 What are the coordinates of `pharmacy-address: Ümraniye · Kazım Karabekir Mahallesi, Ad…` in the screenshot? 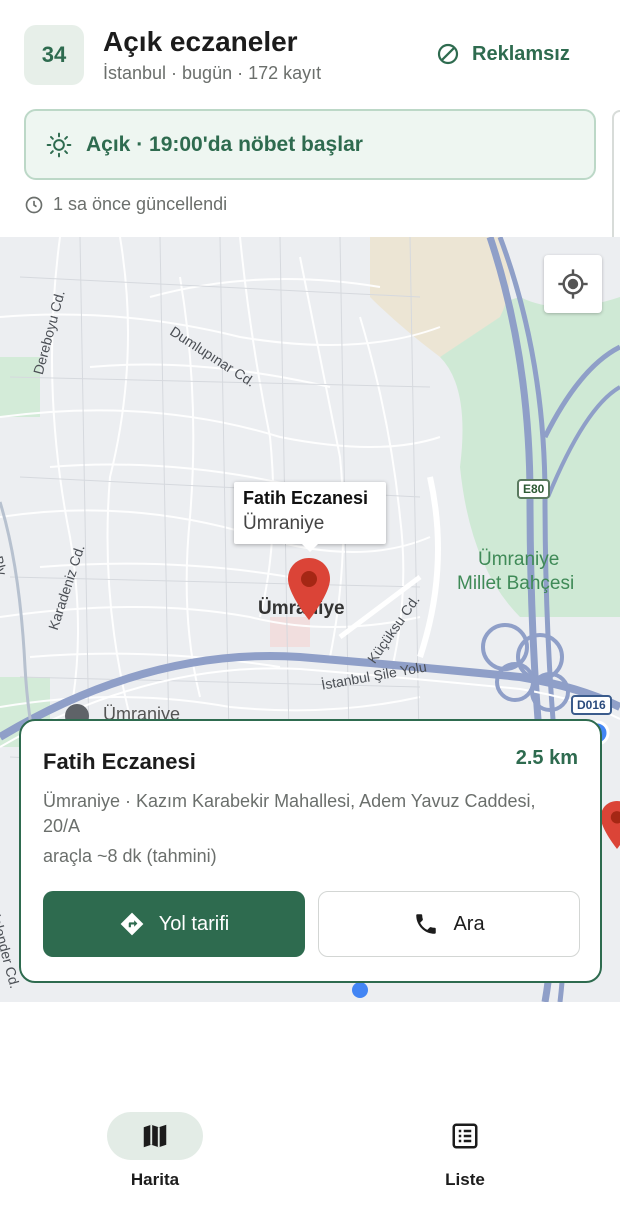 It's located at (289, 813).